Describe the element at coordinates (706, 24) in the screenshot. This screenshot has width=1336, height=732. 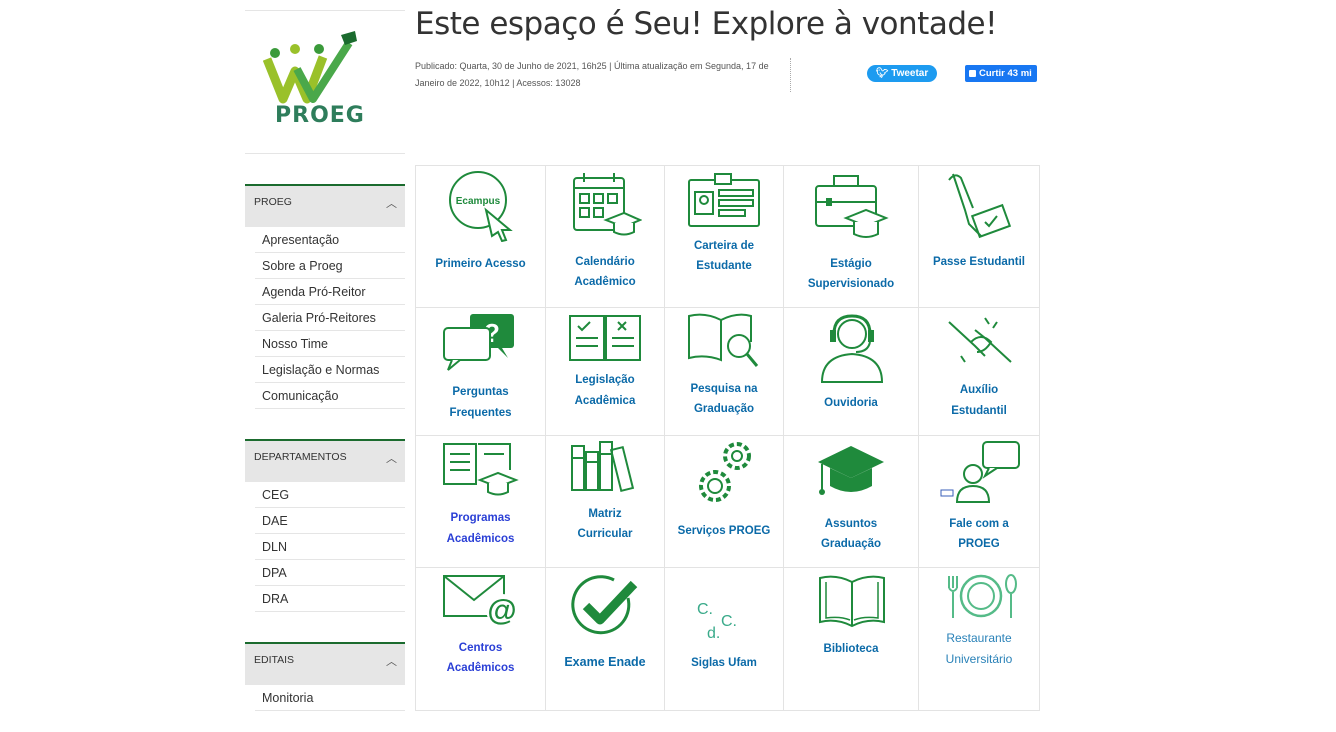
I see `page-title: Este espaço é Seu! Explore à vontade!` at that location.